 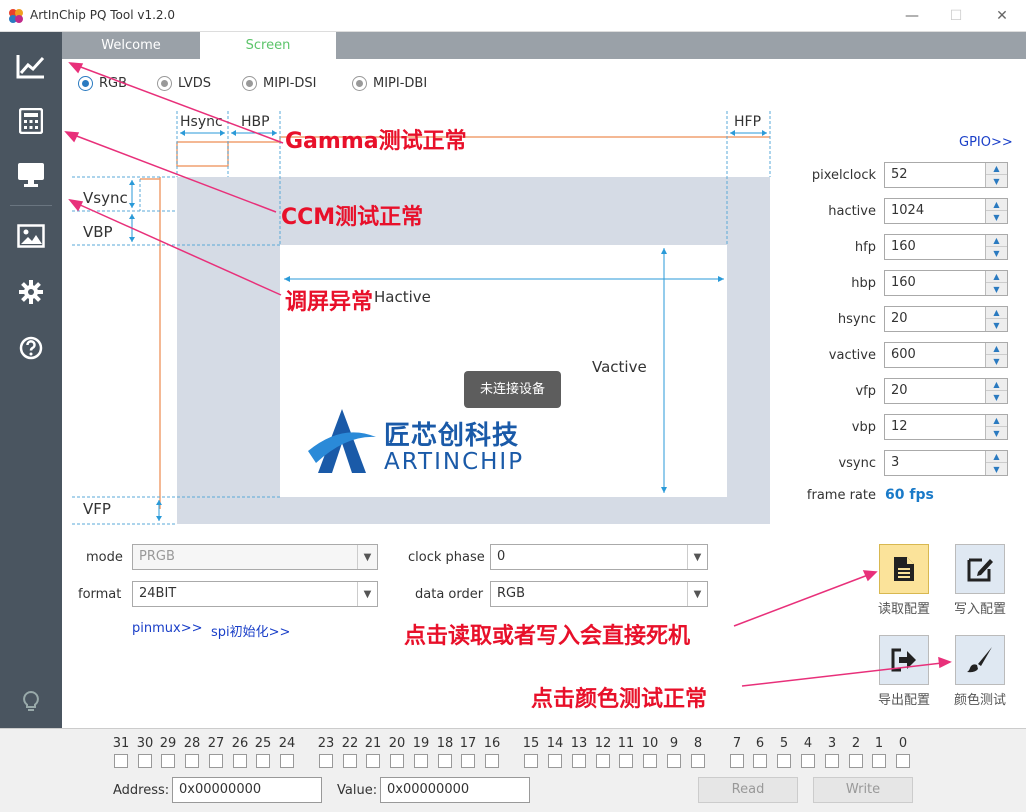 I want to click on close-icon: ✕, so click(x=1002, y=16).